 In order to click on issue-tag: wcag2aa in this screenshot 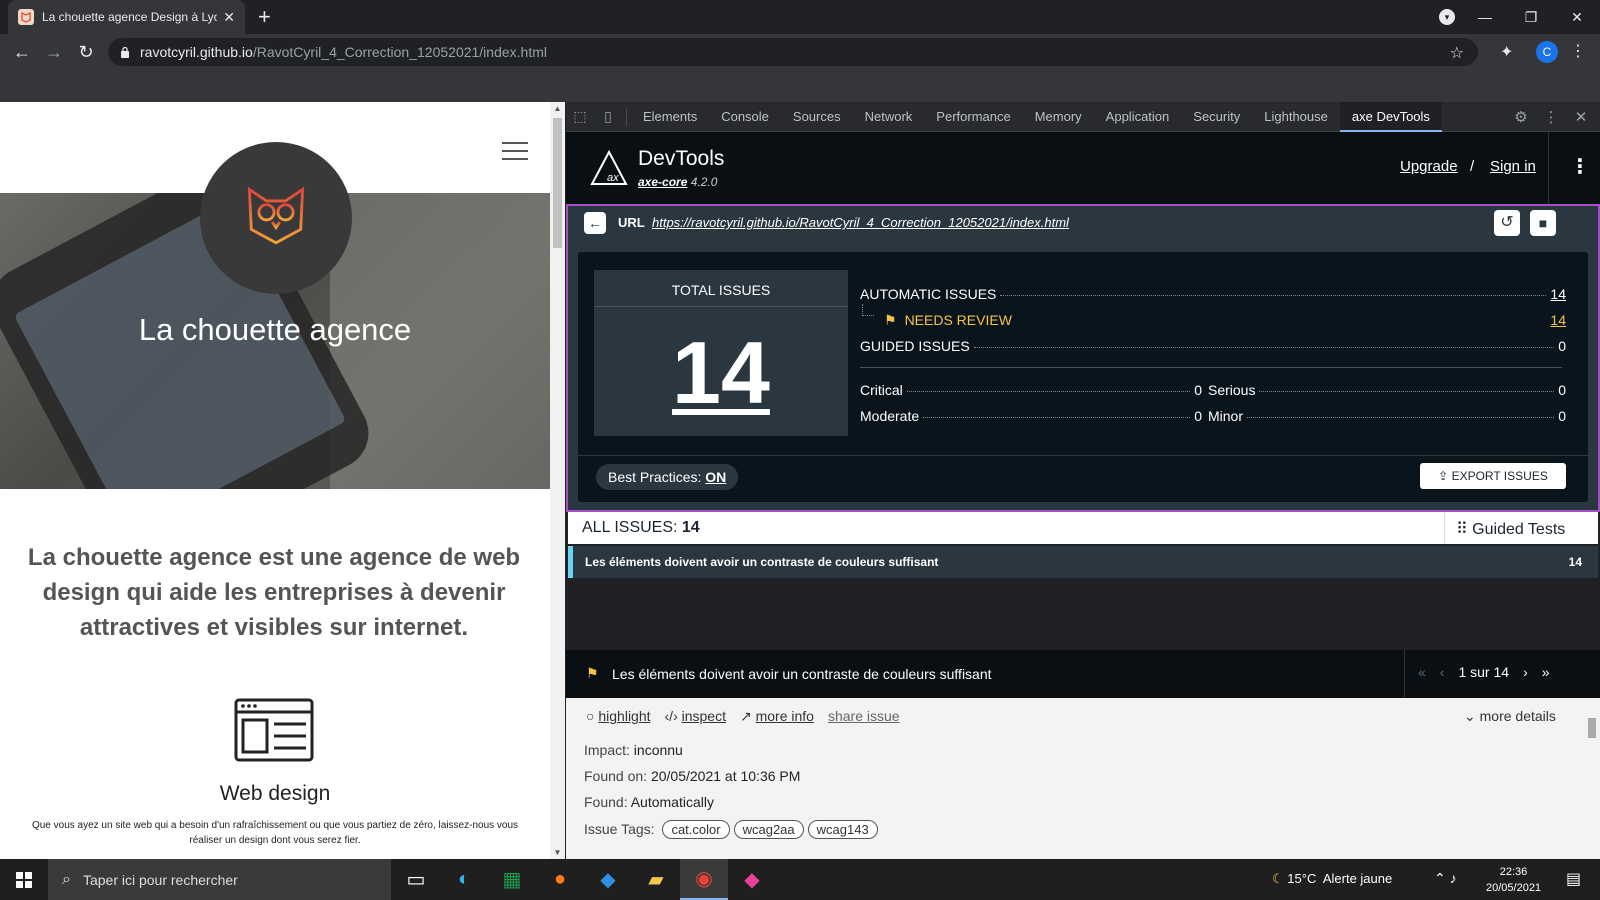, I will do `click(768, 829)`.